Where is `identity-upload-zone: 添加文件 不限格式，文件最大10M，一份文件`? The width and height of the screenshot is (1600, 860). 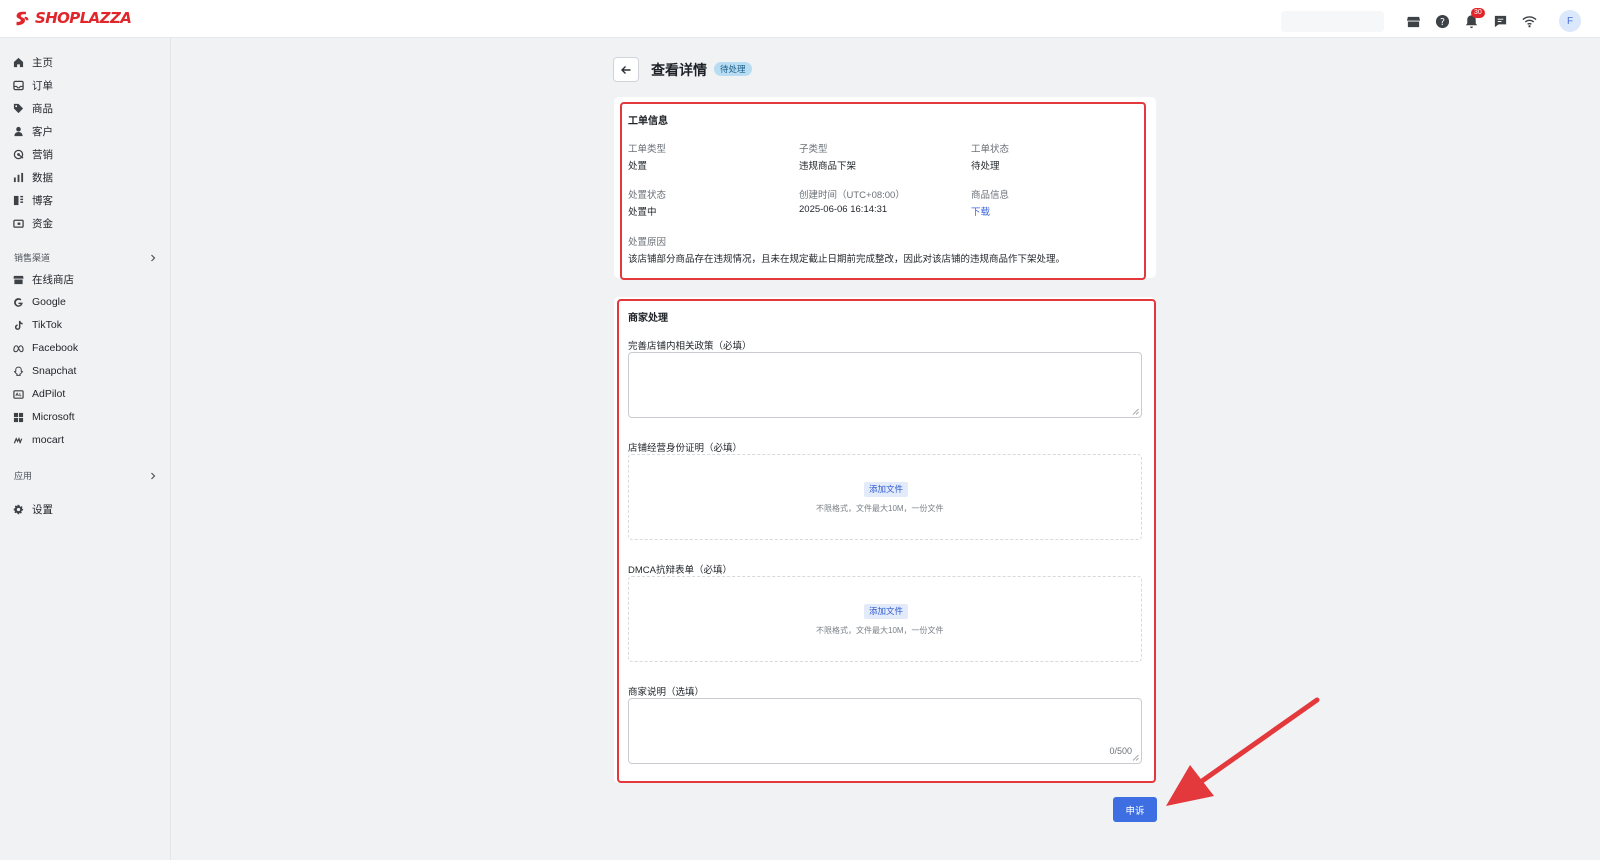
identity-upload-zone: 添加文件 不限格式，文件最大10M，一份文件 is located at coordinates (885, 497).